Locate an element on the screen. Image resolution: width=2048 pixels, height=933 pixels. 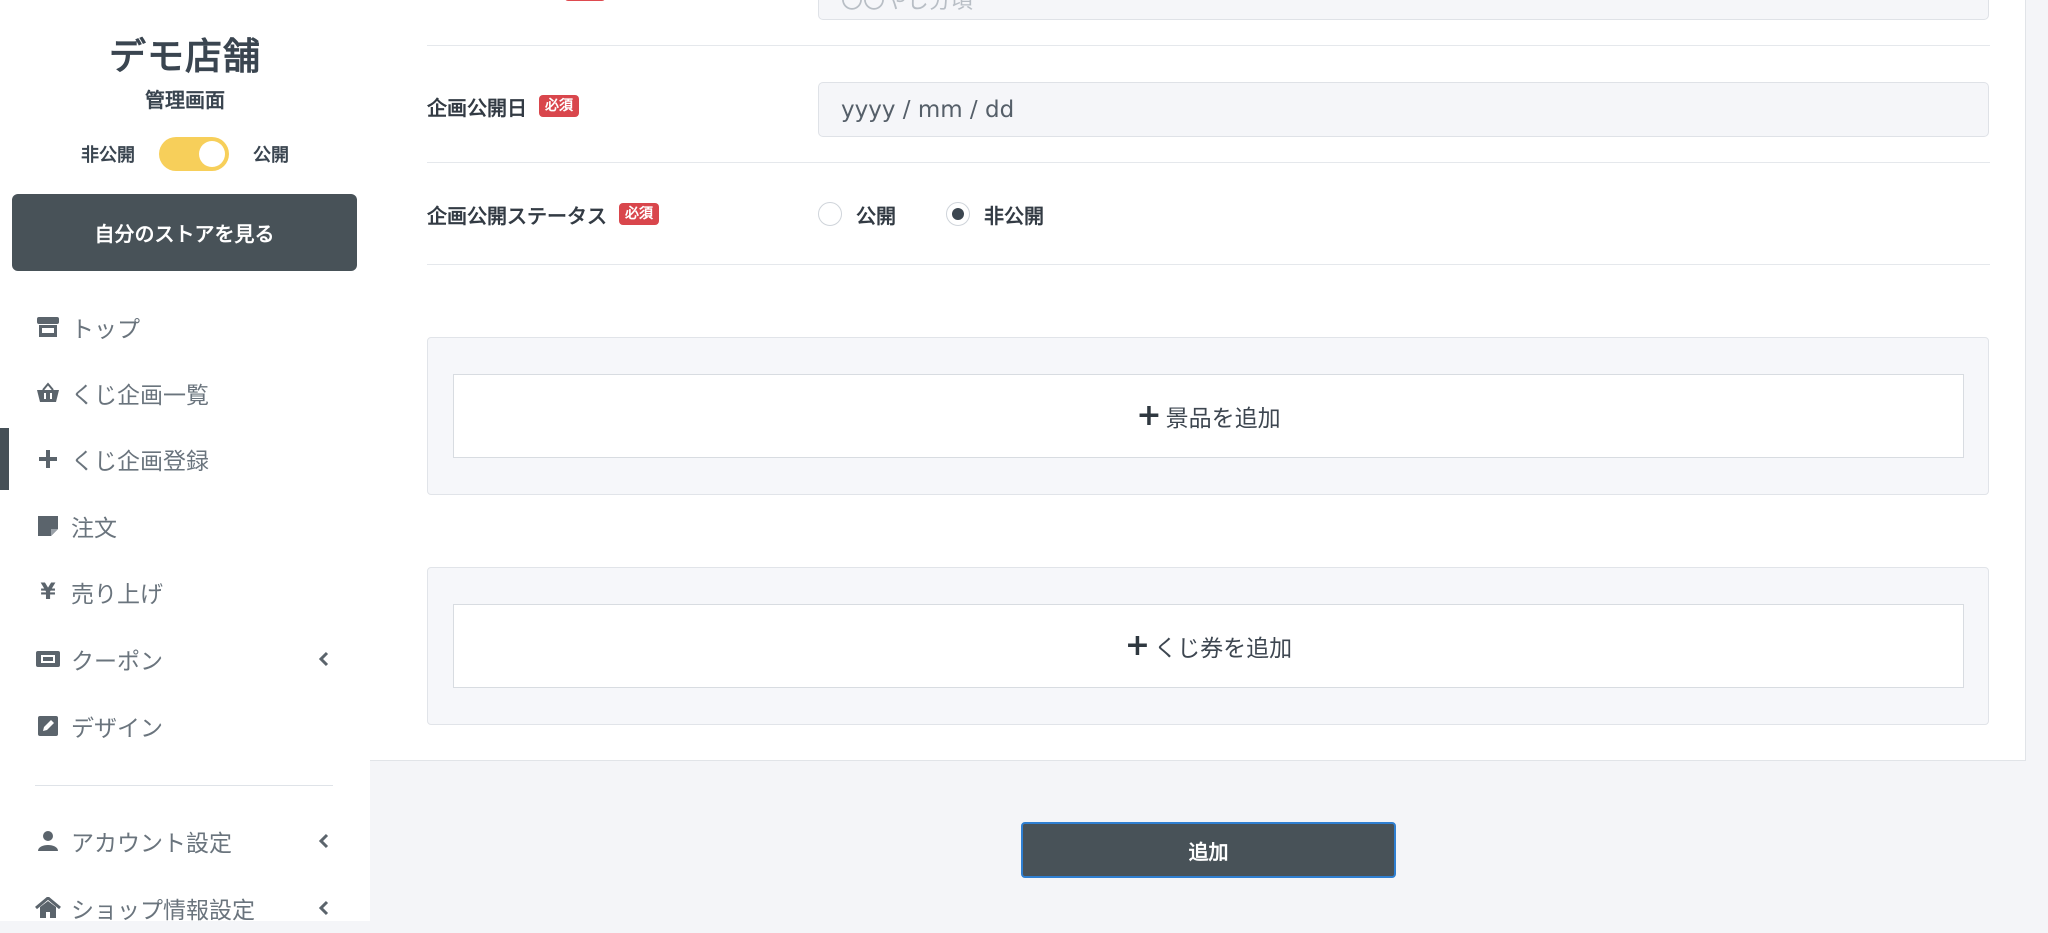
sidebar-divider is located at coordinates (184, 785).